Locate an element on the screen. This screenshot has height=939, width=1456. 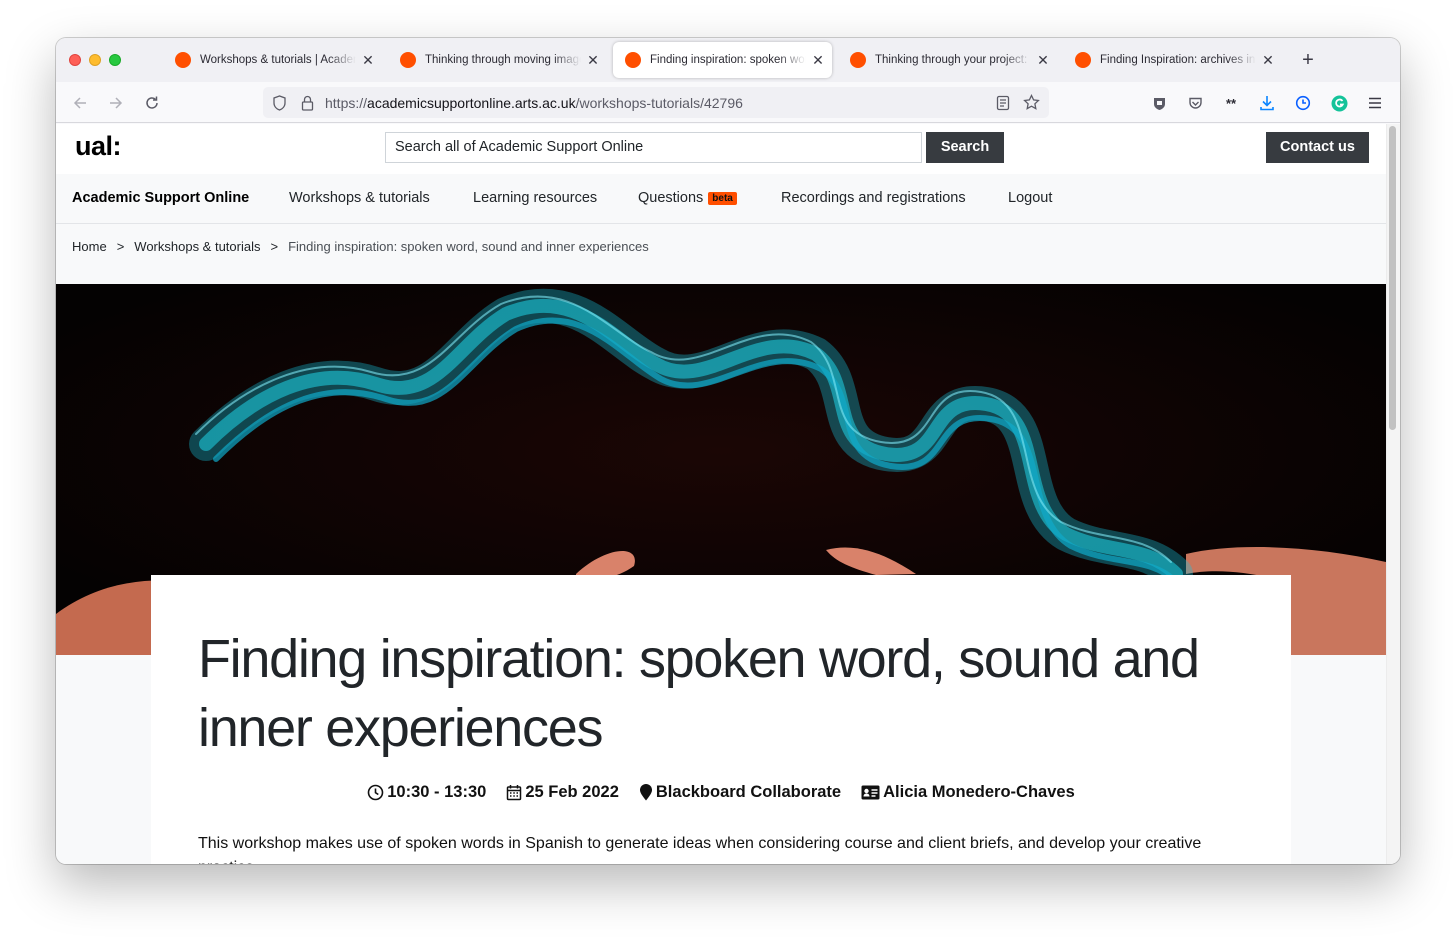
workshop-location-text: Blackboard Collaborate is located at coordinates (748, 792).